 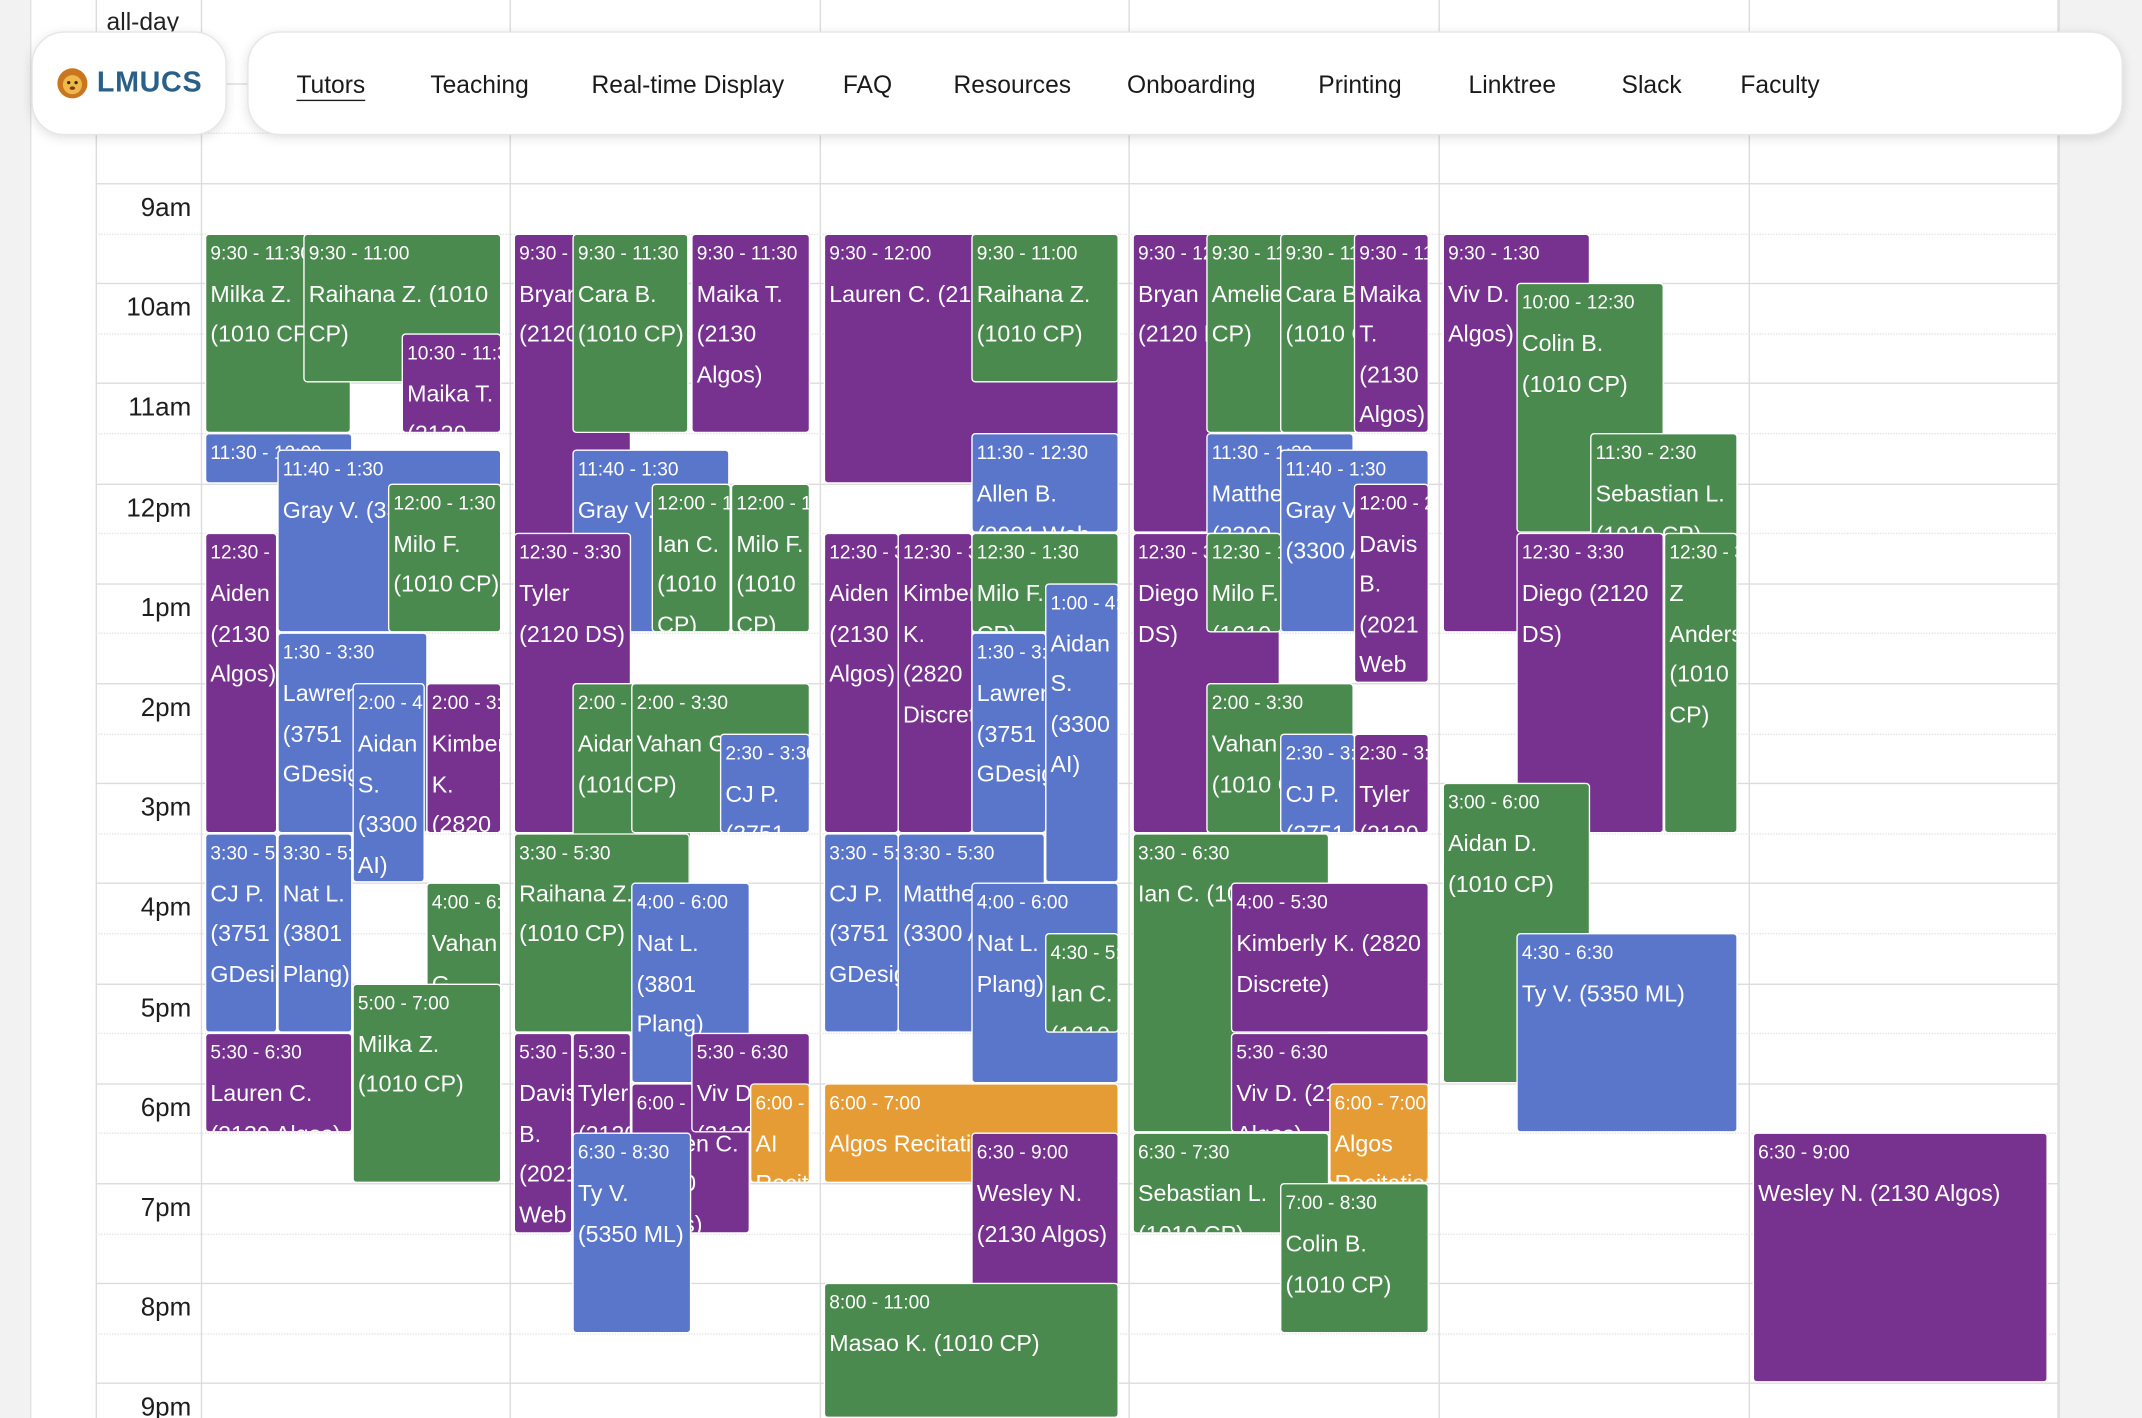 What do you see at coordinates (1391, 783) in the screenshot?
I see `event-block: 2:30 - 3:30 Tyler (2120 DS)` at bounding box center [1391, 783].